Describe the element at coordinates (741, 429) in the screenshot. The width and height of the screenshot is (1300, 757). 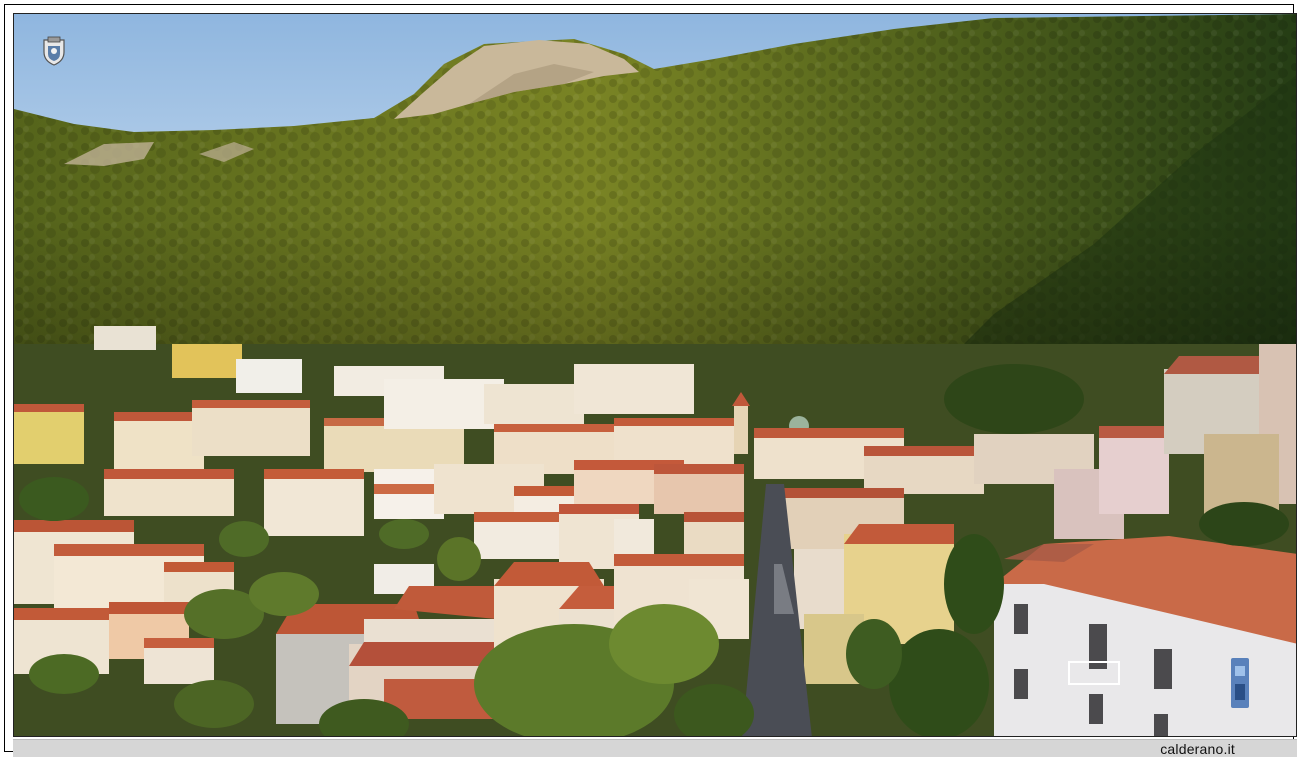
I see `bell-tower` at that location.